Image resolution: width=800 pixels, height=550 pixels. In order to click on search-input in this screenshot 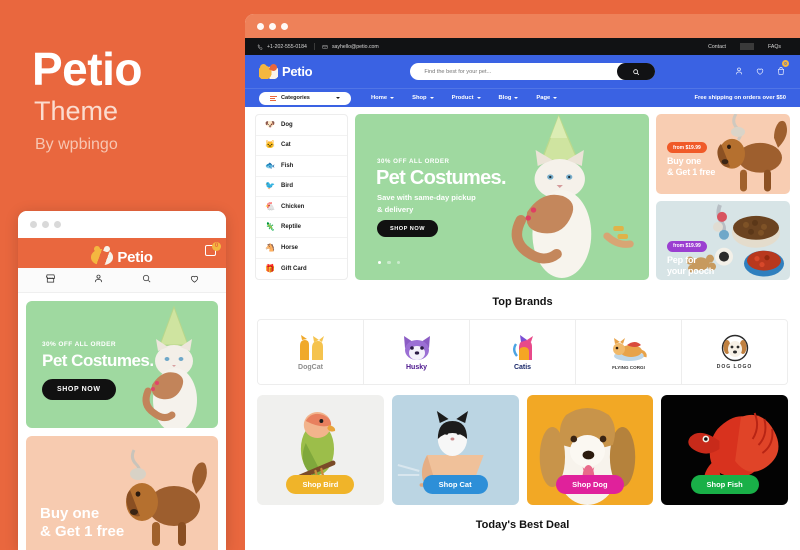, I will do `click(514, 71)`.